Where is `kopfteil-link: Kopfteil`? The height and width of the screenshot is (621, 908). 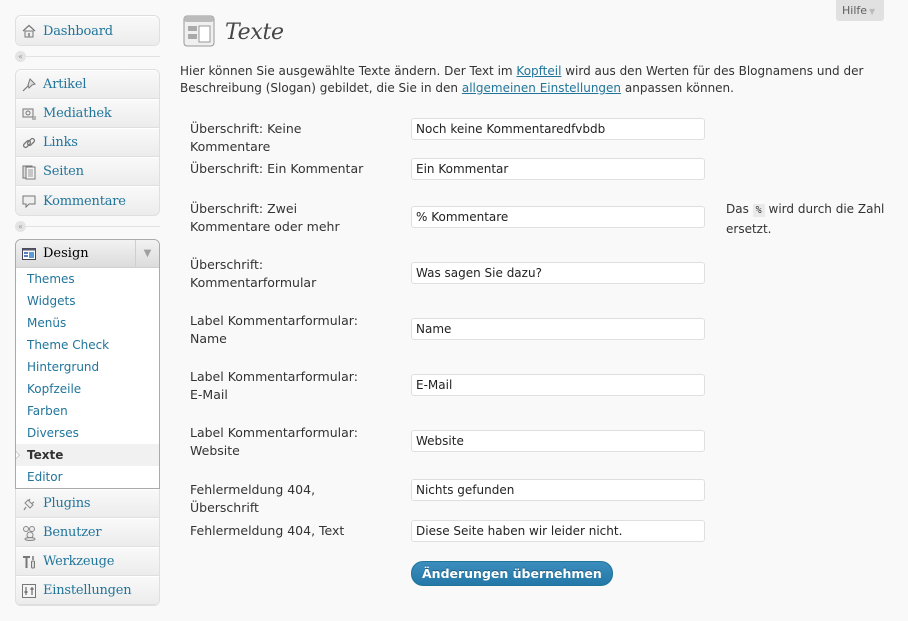
kopfteil-link: Kopfteil is located at coordinates (538, 71).